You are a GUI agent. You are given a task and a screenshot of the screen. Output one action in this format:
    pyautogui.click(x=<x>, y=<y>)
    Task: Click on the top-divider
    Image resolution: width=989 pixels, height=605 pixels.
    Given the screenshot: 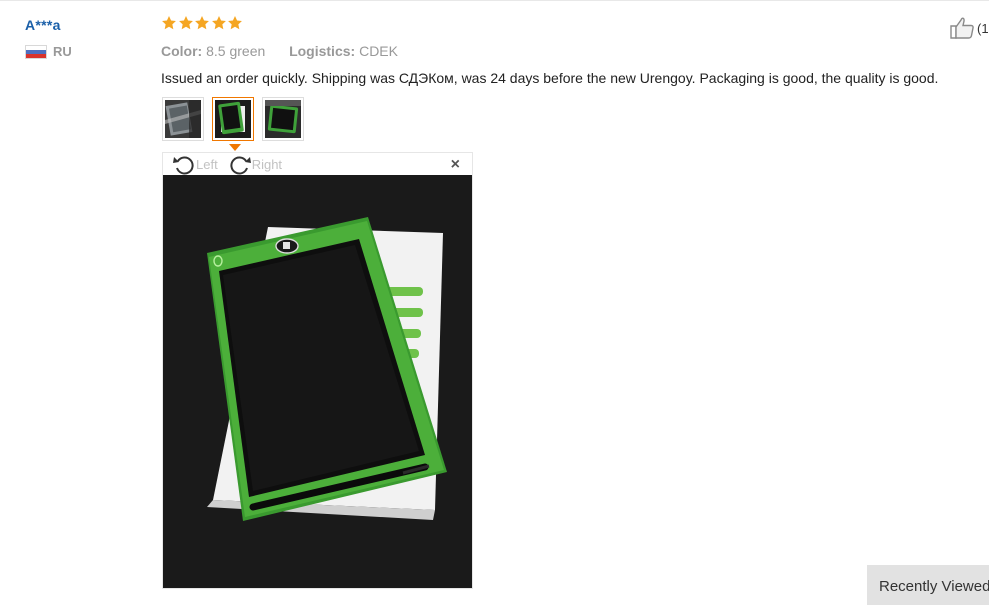 What is the action you would take?
    pyautogui.click(x=494, y=0)
    